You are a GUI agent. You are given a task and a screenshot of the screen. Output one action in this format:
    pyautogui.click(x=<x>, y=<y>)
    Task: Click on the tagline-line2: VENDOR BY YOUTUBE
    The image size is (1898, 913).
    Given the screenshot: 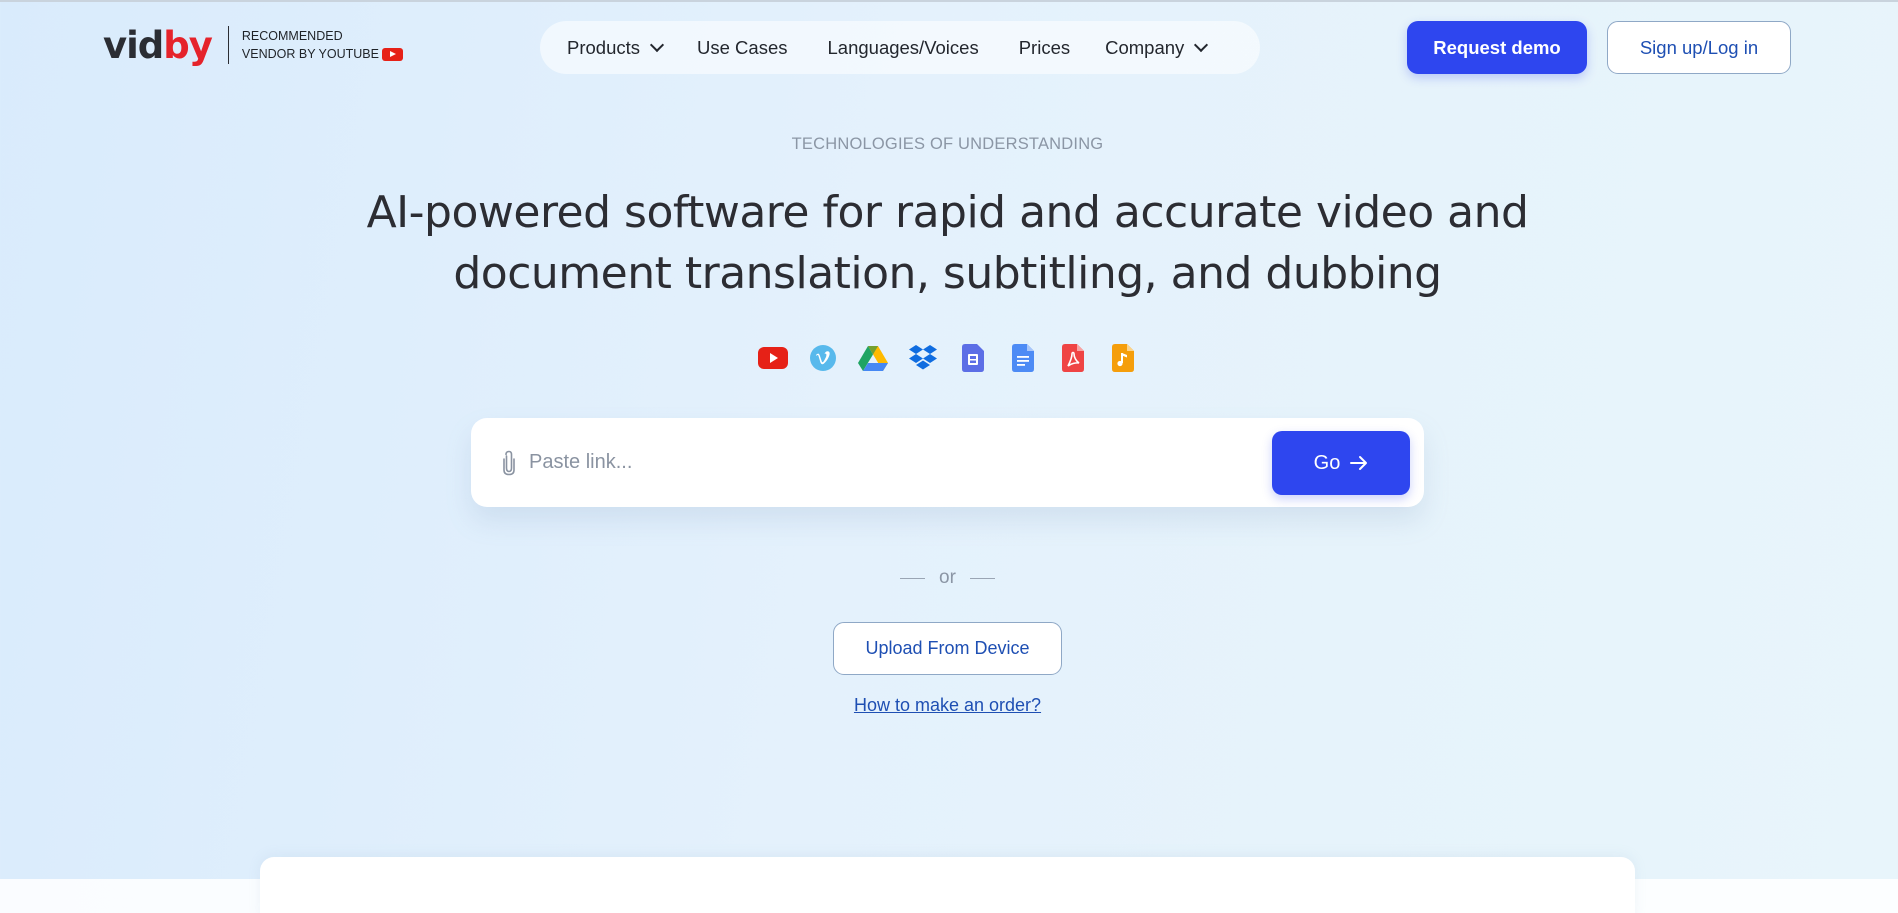 What is the action you would take?
    pyautogui.click(x=310, y=54)
    